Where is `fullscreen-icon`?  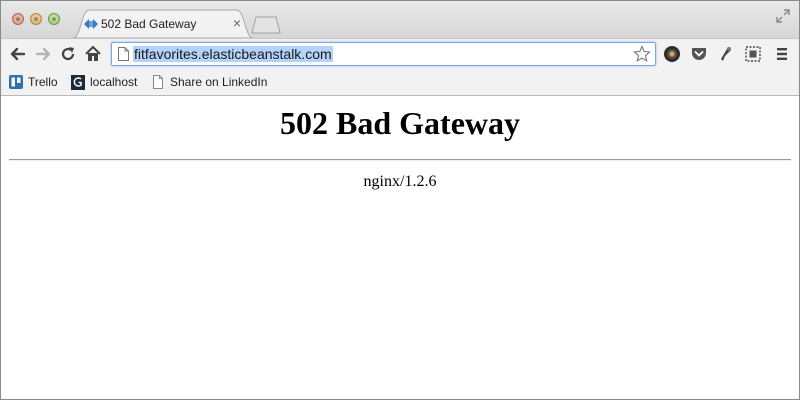
fullscreen-icon is located at coordinates (783, 16).